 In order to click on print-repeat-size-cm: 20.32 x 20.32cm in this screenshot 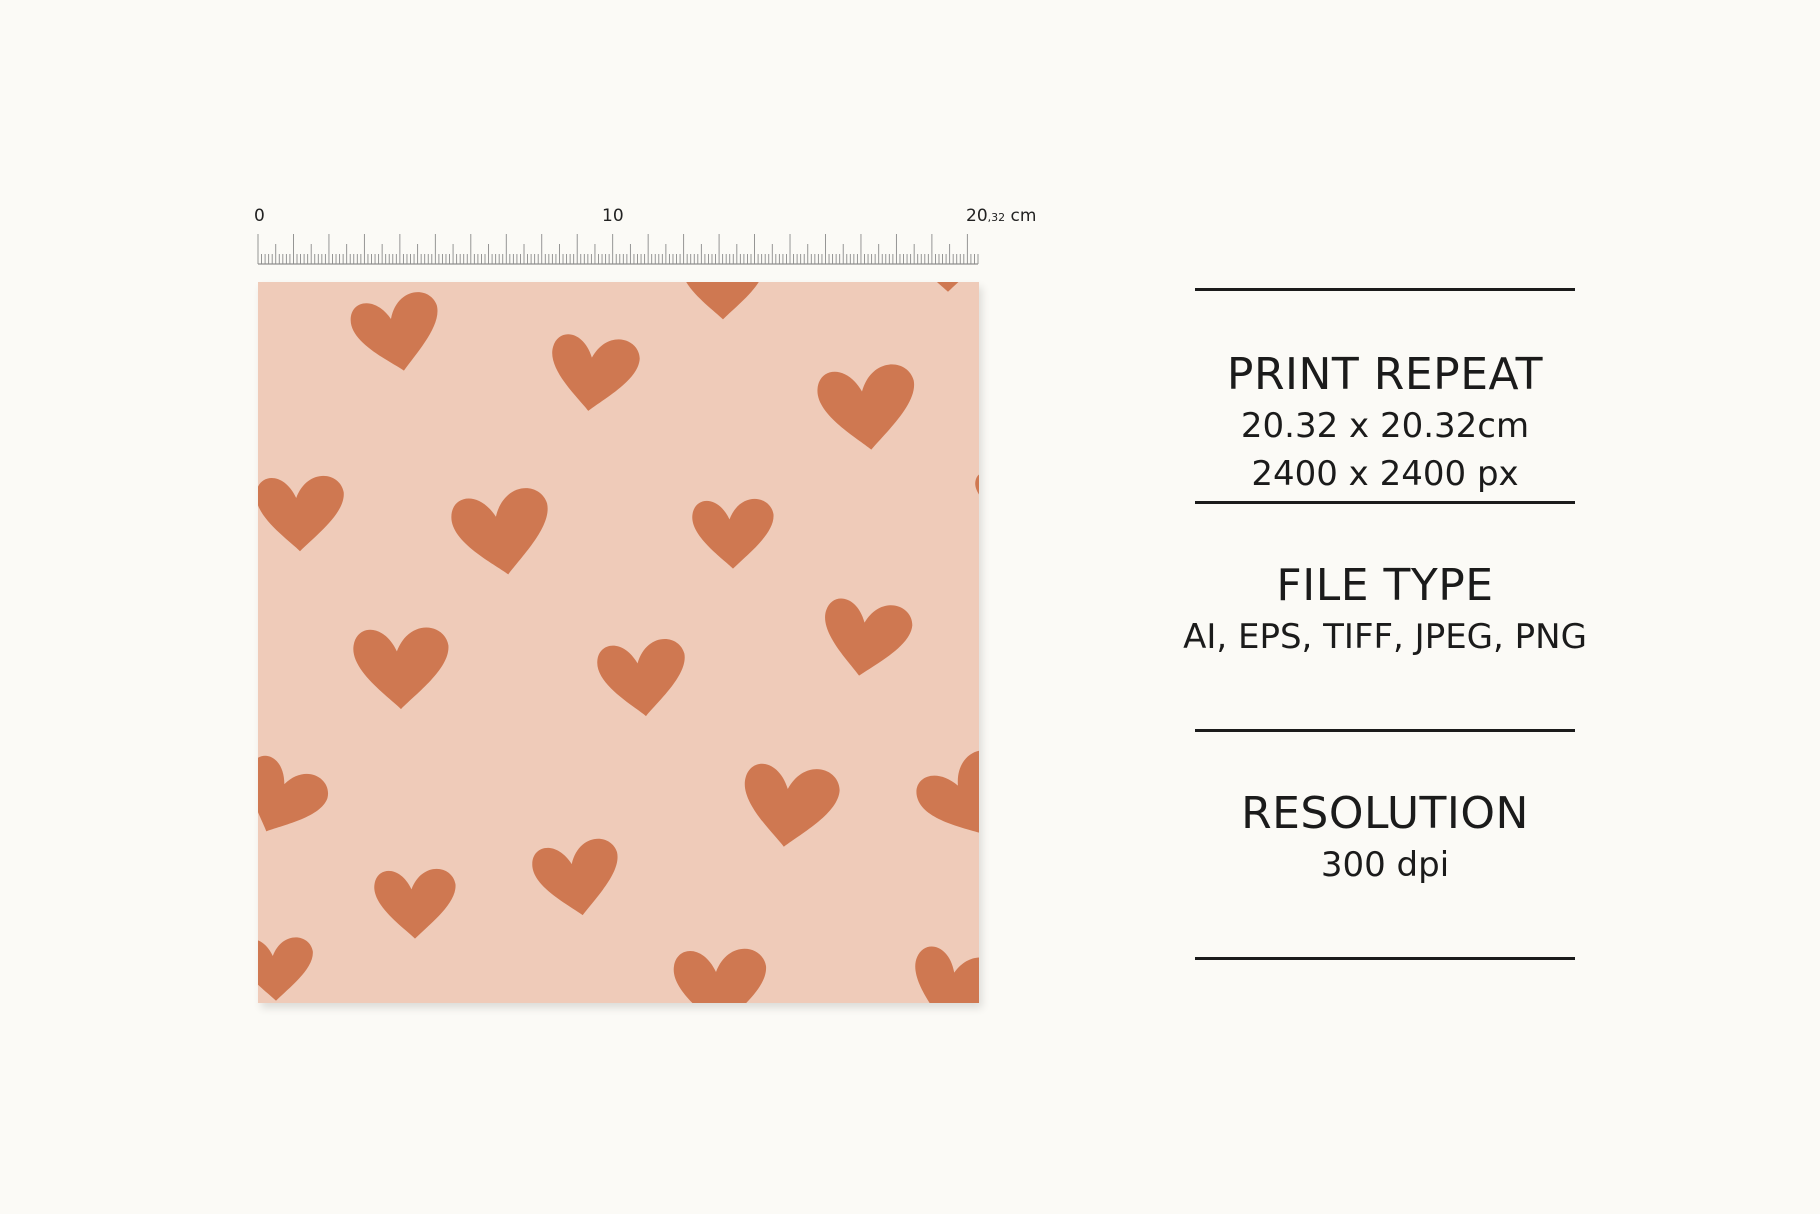, I will do `click(1385, 426)`.